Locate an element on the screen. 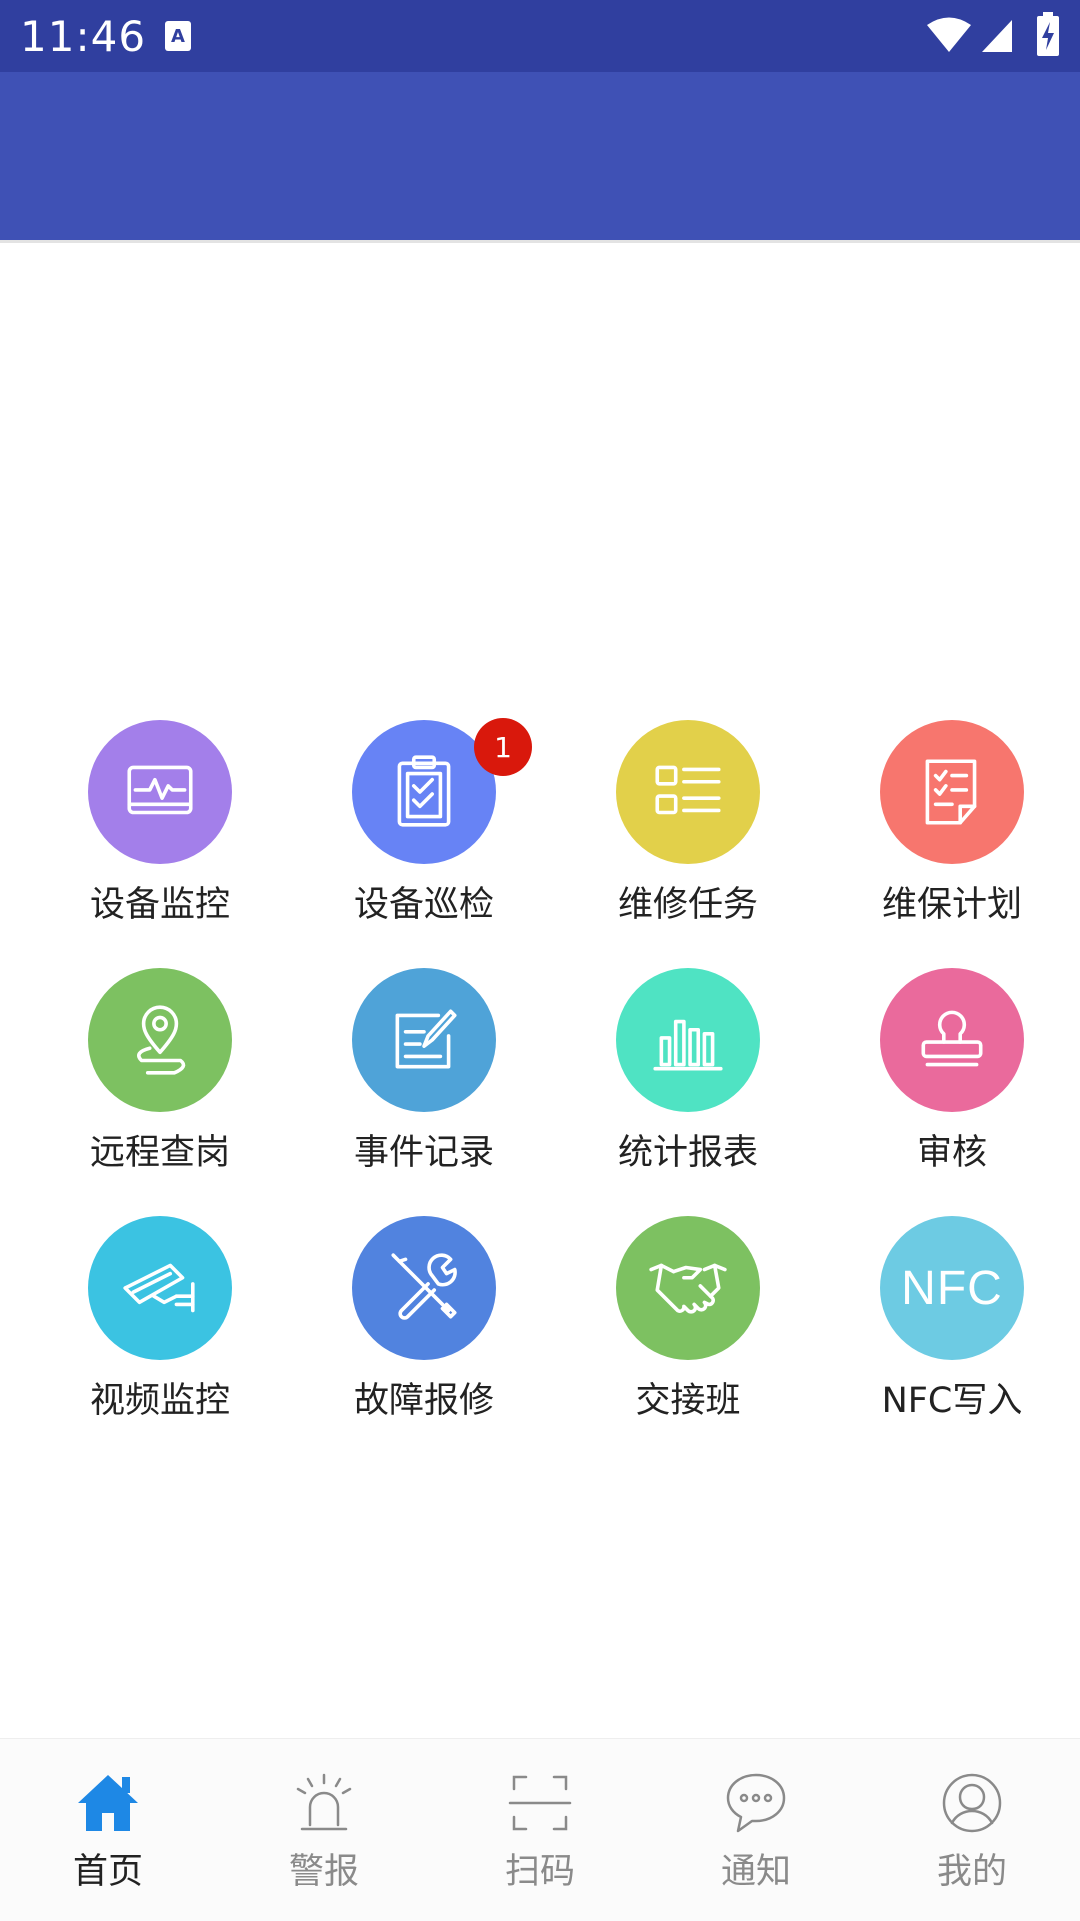  grid-item-video-monitor: 视频监控 is located at coordinates (148, 1331).